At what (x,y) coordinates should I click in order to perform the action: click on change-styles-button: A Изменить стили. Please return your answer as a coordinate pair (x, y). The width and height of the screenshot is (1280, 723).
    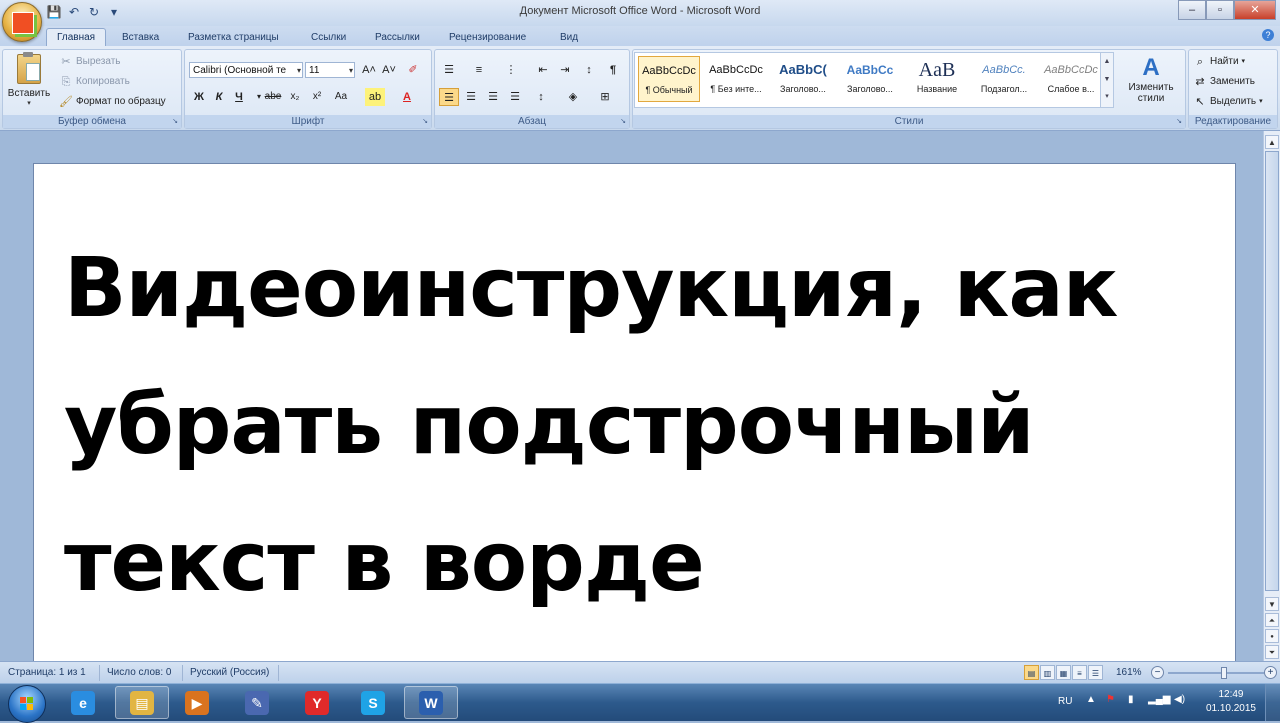
    Looking at the image, I should click on (1151, 79).